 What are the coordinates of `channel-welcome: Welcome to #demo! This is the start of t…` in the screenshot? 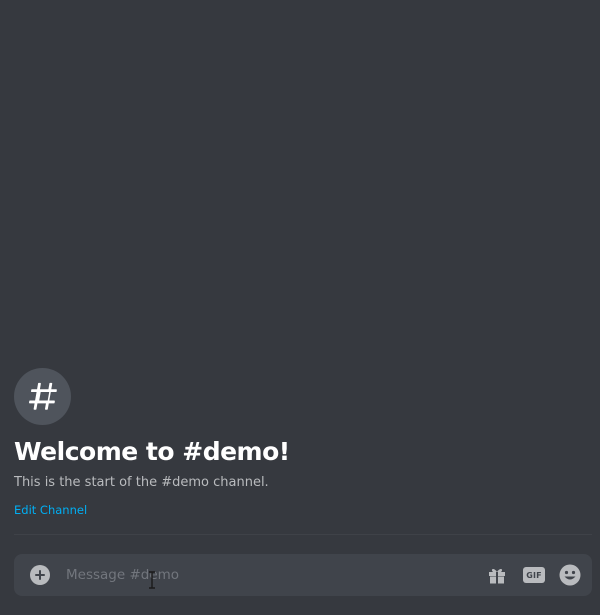 It's located at (152, 443).